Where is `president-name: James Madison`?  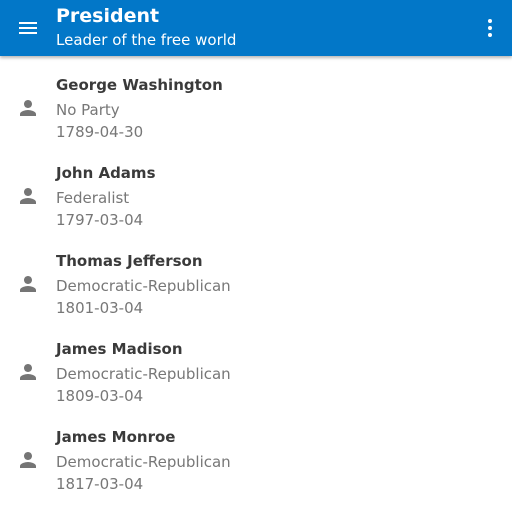
president-name: James Madison is located at coordinates (119, 349).